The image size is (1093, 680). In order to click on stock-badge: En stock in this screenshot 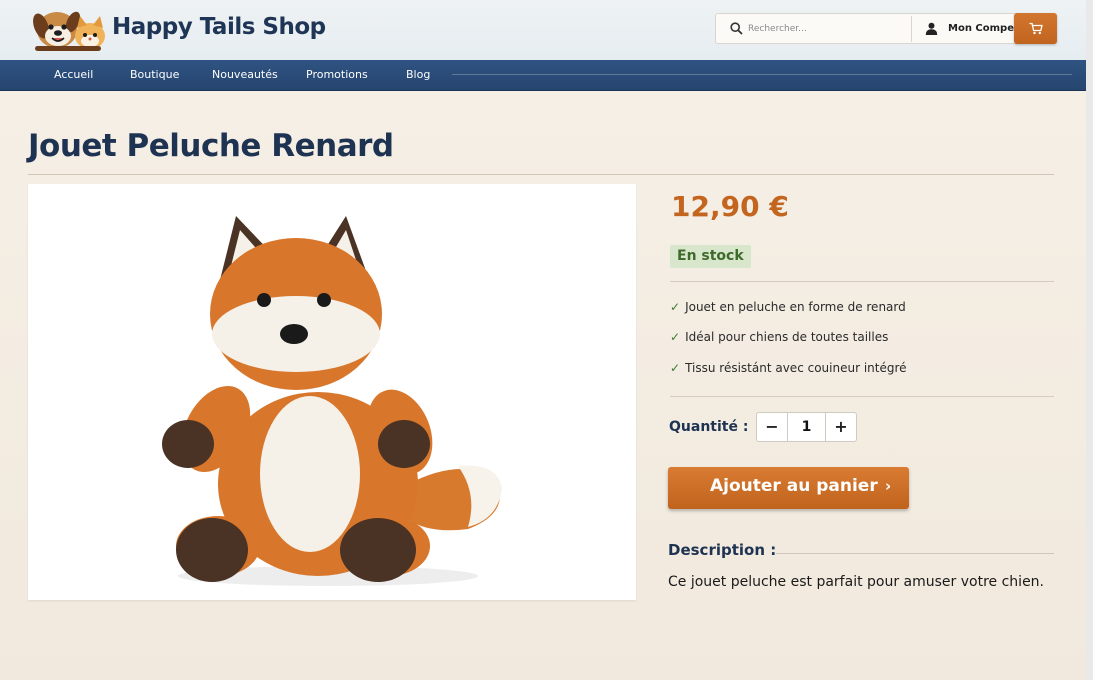, I will do `click(710, 256)`.